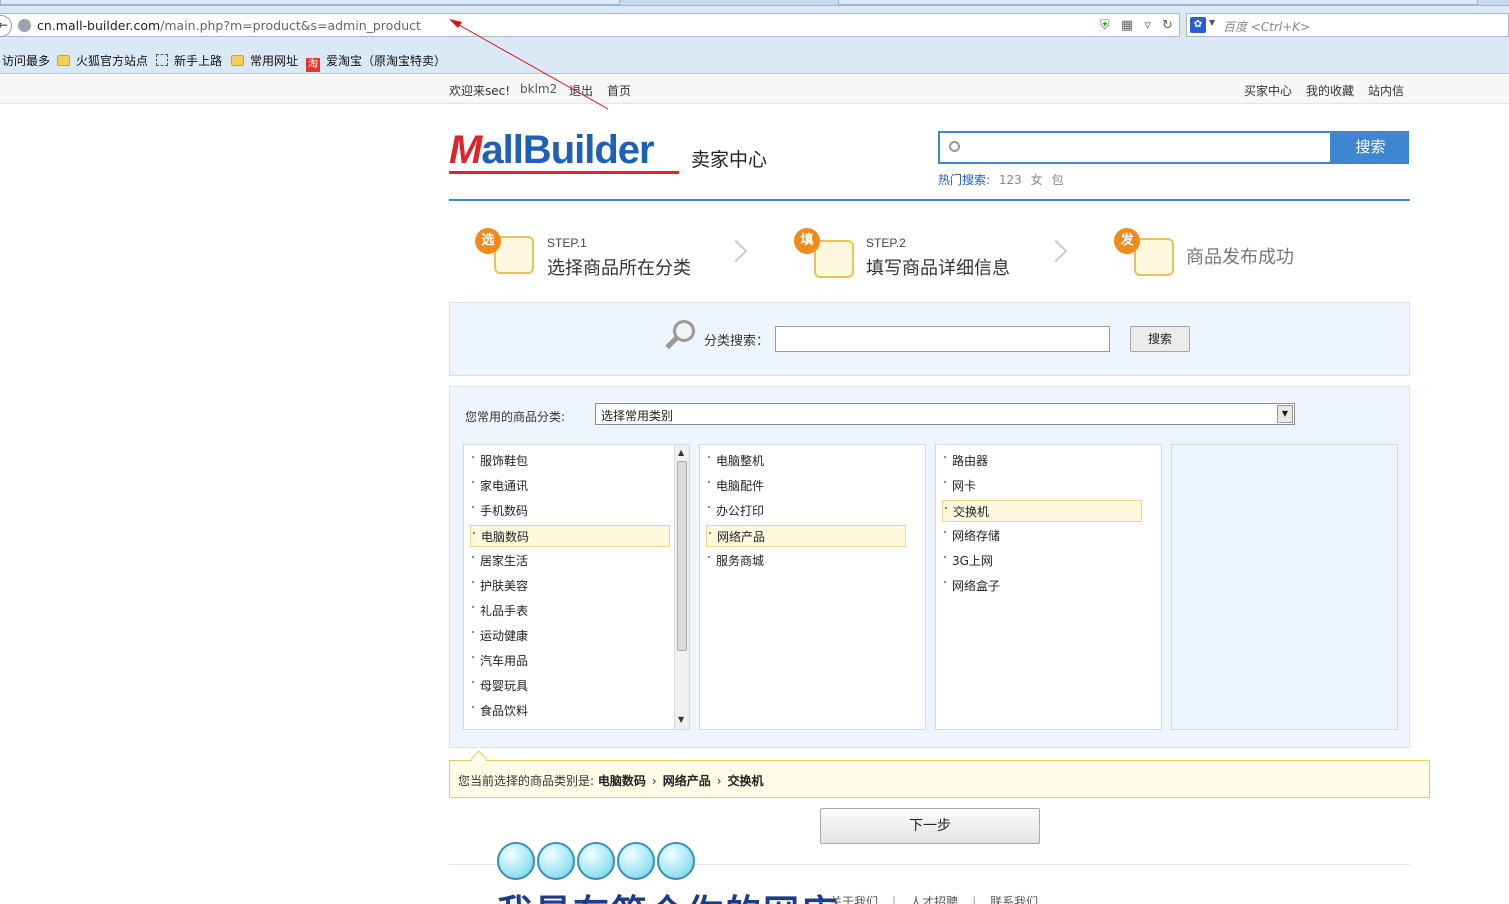  What do you see at coordinates (812, 587) in the screenshot?
I see `category-column-level2: 电脑整机电脑配件办公打印网络产品服务商城` at bounding box center [812, 587].